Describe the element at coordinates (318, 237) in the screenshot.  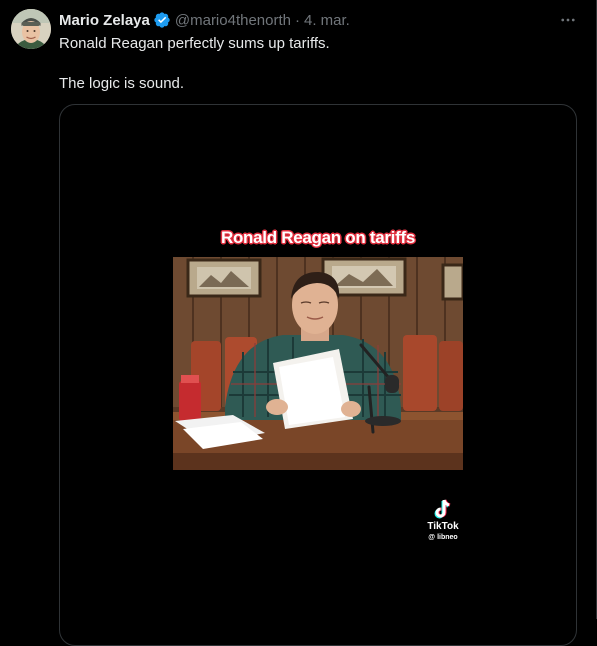
I see `video-caption: Ronald Reagan on tariffs` at that location.